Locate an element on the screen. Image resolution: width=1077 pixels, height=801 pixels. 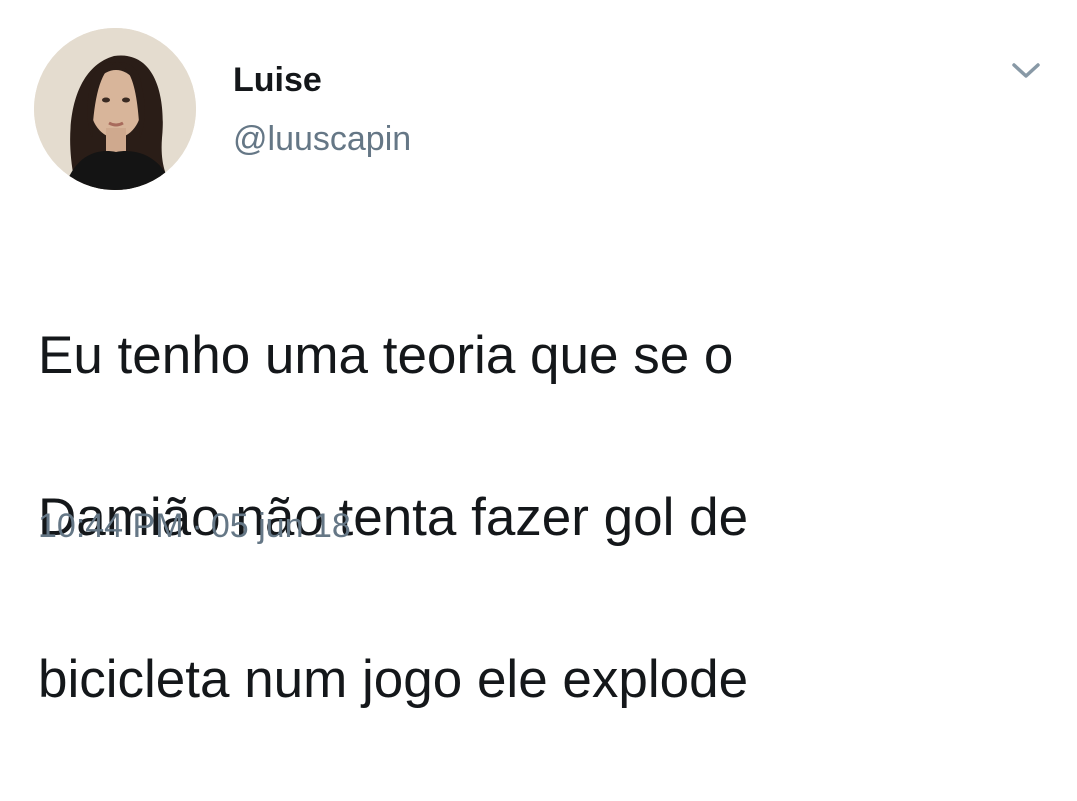
profile-photo-icon is located at coordinates (115, 109).